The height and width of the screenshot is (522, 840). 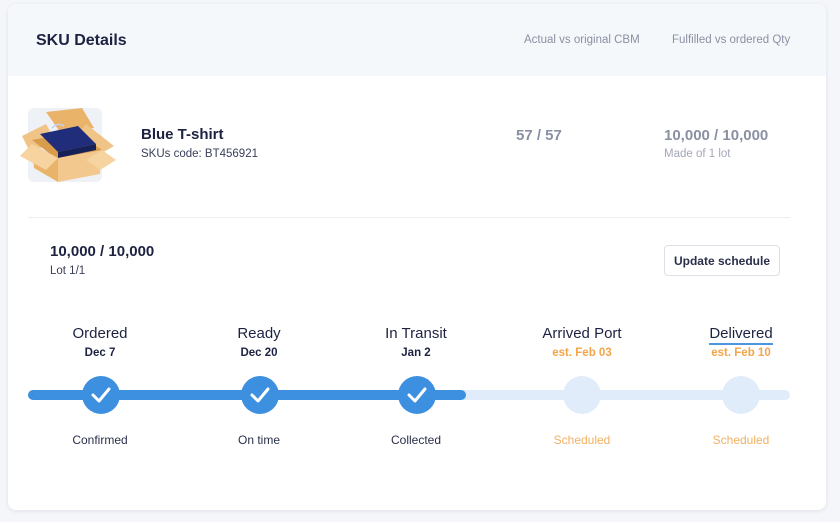 What do you see at coordinates (258, 440) in the screenshot?
I see `stage-ready-status: On time` at bounding box center [258, 440].